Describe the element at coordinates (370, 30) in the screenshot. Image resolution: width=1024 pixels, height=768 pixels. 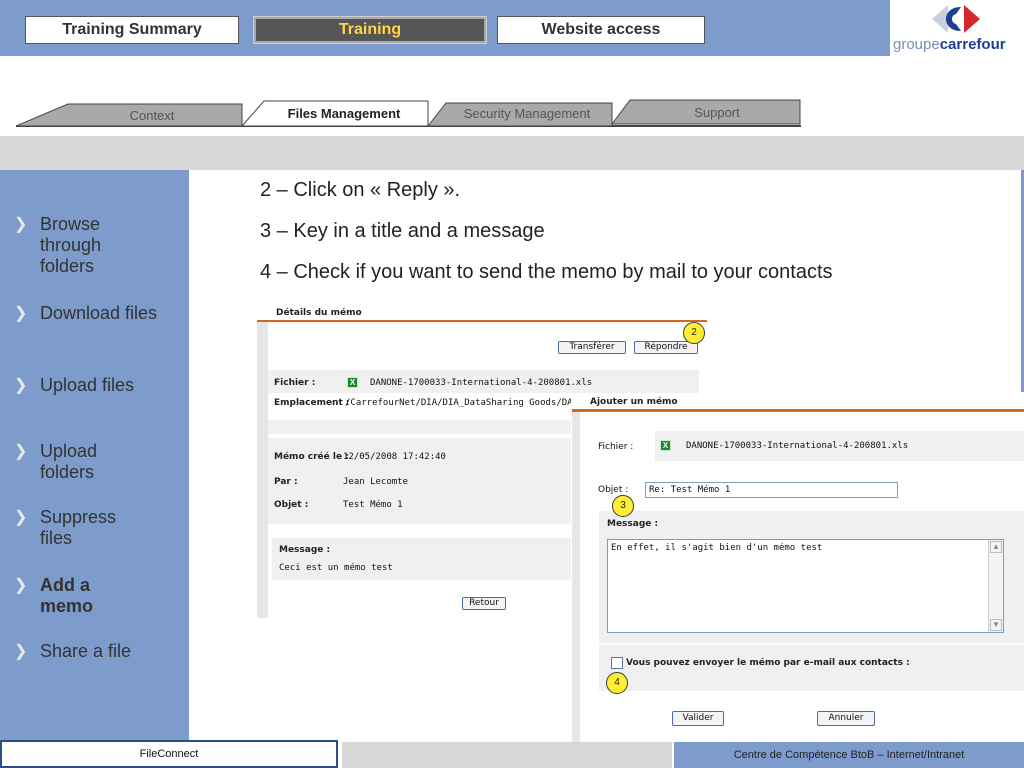
I see `training-button: Training` at that location.